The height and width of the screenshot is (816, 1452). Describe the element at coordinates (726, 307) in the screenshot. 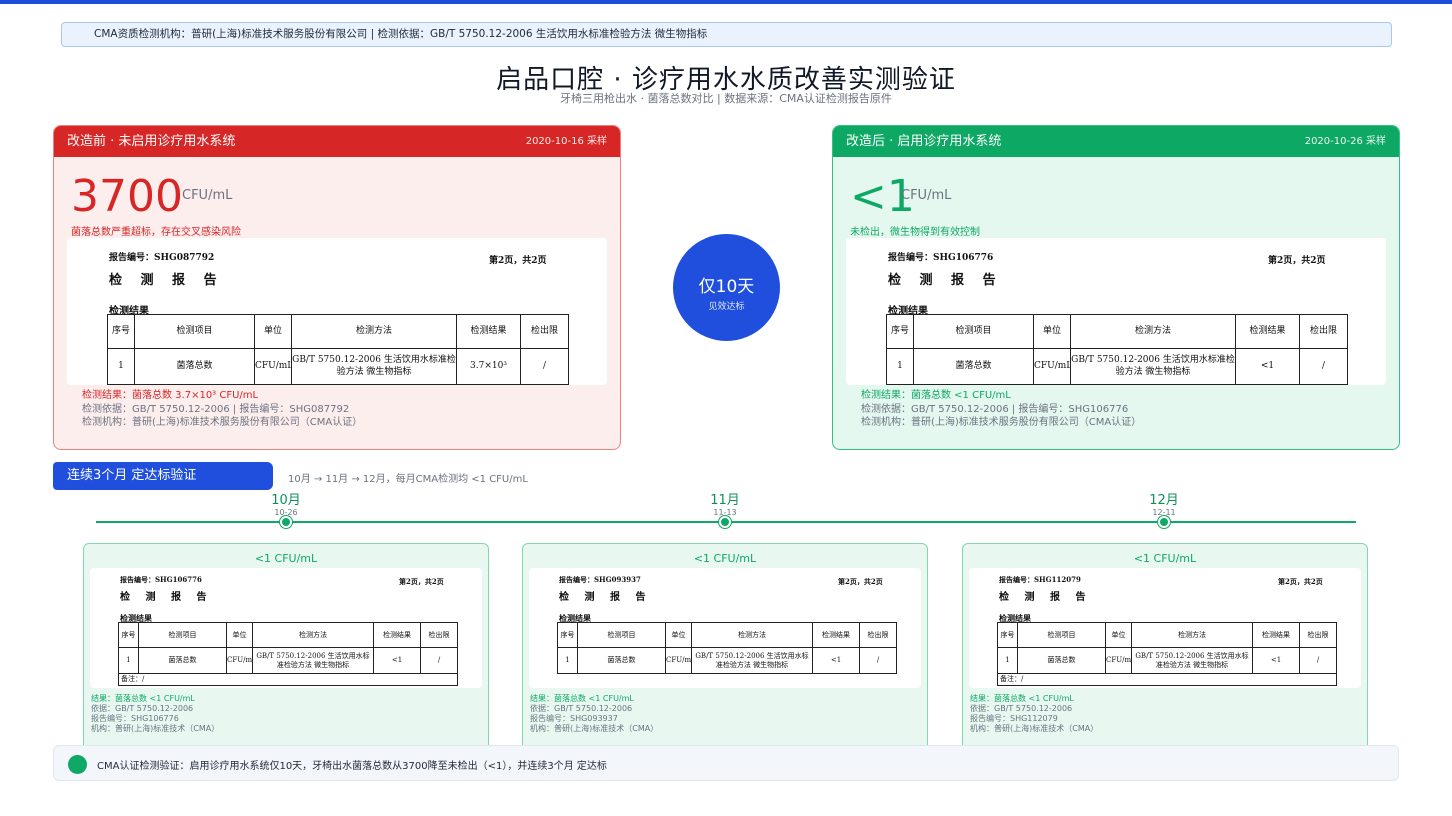

I see `badge-sub: 见效达标` at that location.